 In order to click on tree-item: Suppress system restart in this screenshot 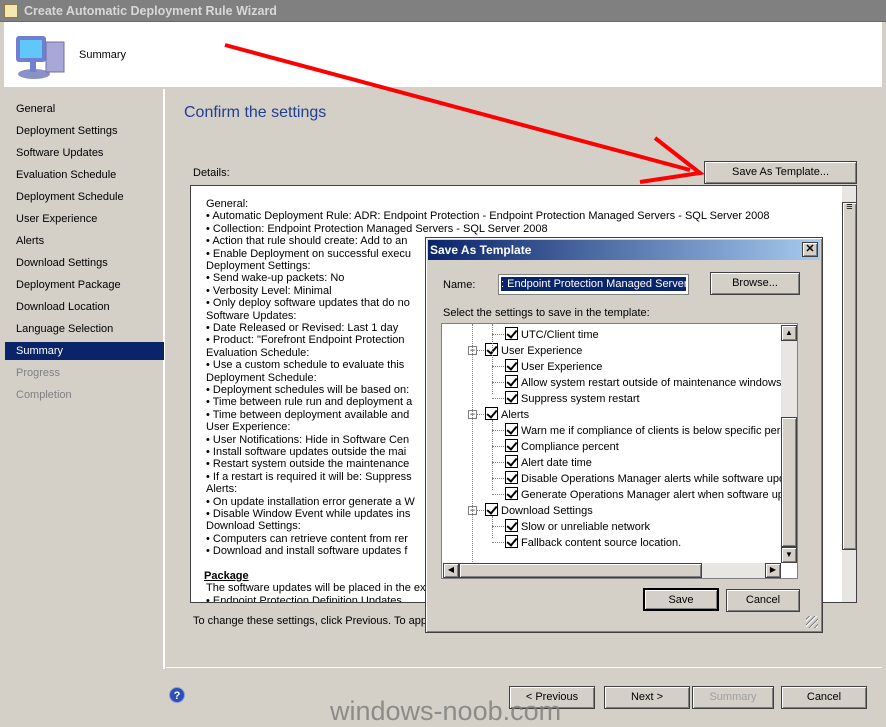, I will do `click(572, 399)`.